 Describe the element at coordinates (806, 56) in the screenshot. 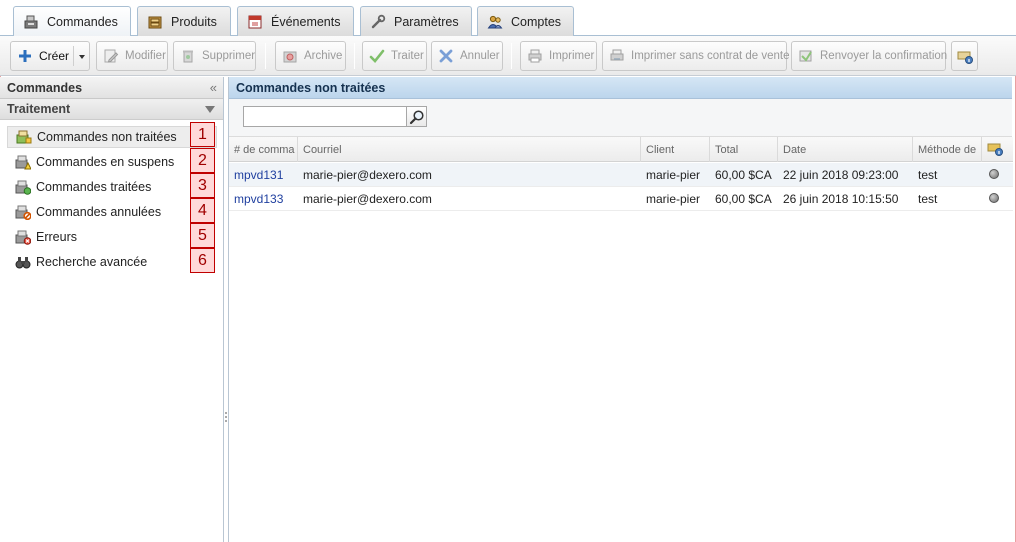

I see `resend-mail-icon` at that location.